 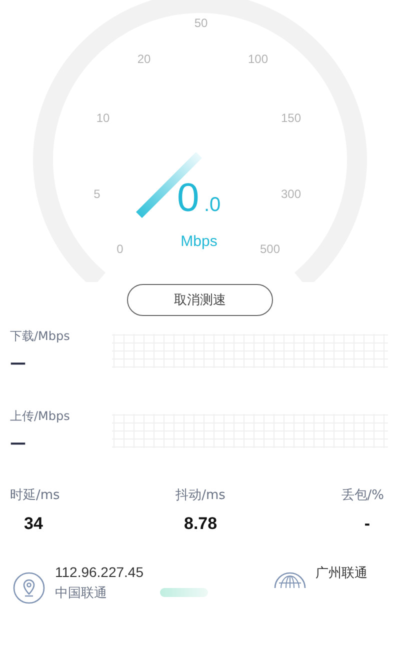 I want to click on gauge-label: 50, so click(x=201, y=23).